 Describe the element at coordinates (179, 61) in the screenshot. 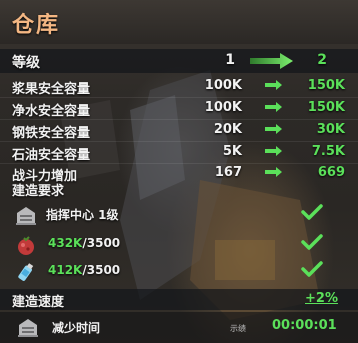

I see `level-row: 等级 1 2` at that location.